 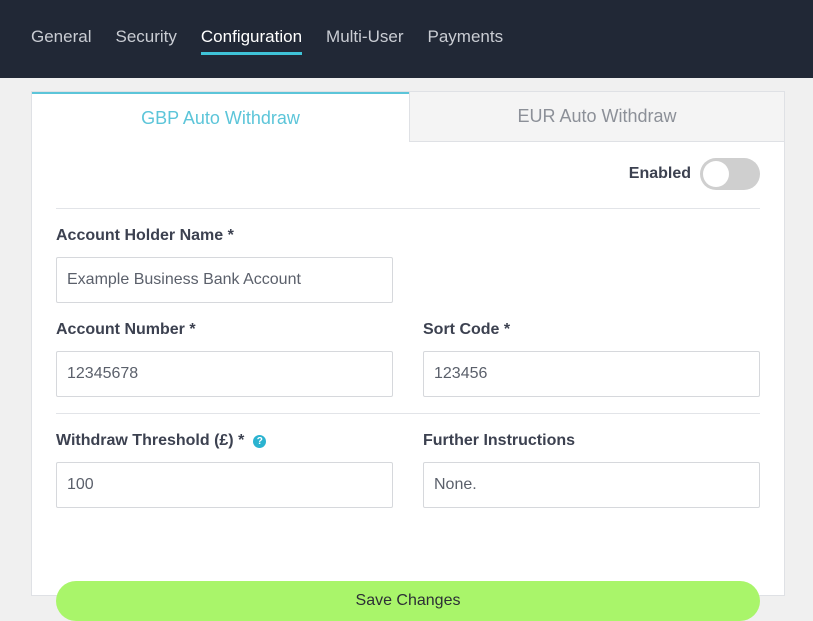 What do you see at coordinates (224, 485) in the screenshot?
I see `withdraw-threshold-input` at bounding box center [224, 485].